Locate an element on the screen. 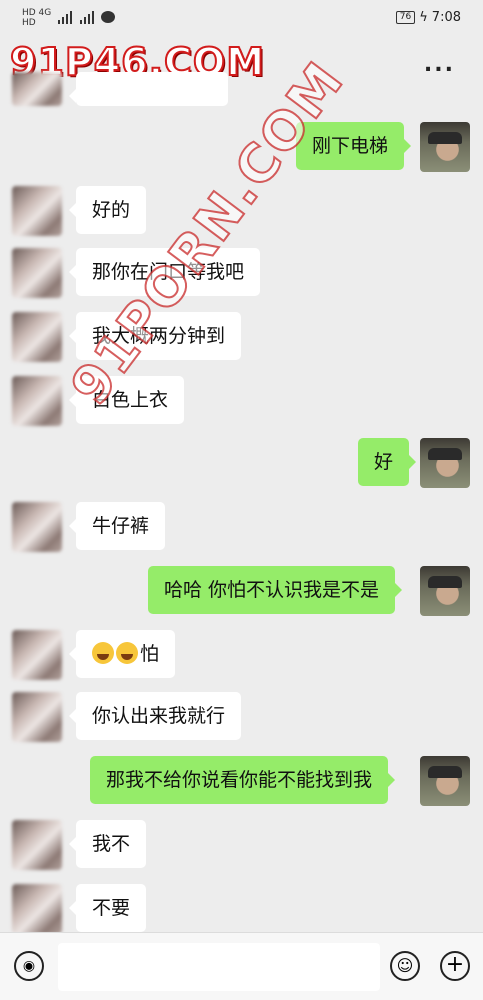 The image size is (483, 1000). voice-icon: ◉ is located at coordinates (29, 966).